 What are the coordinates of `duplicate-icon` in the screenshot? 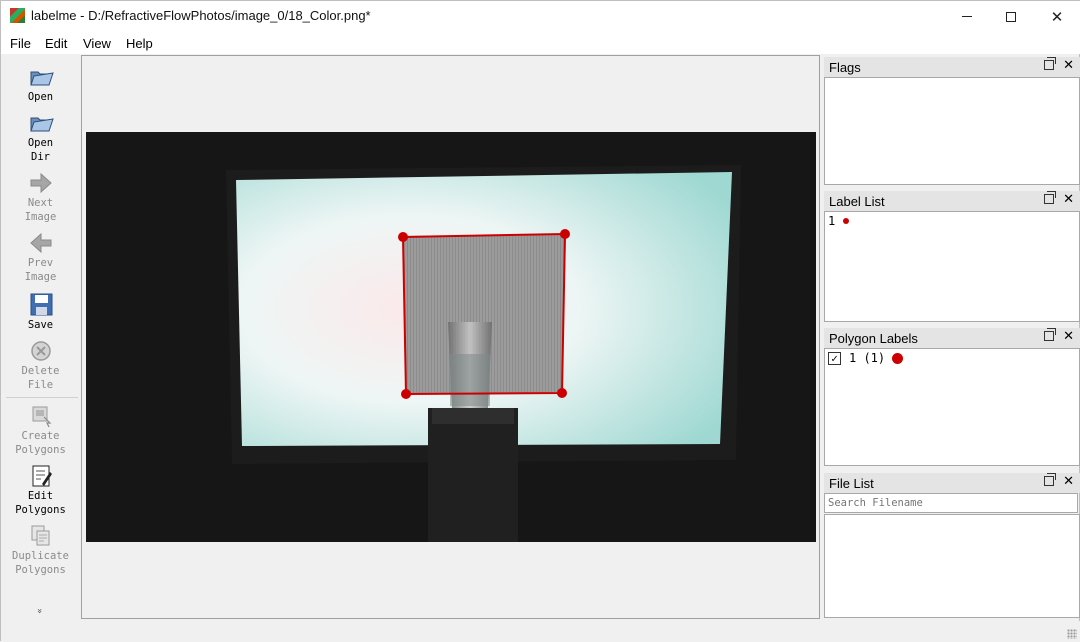 It's located at (40, 535).